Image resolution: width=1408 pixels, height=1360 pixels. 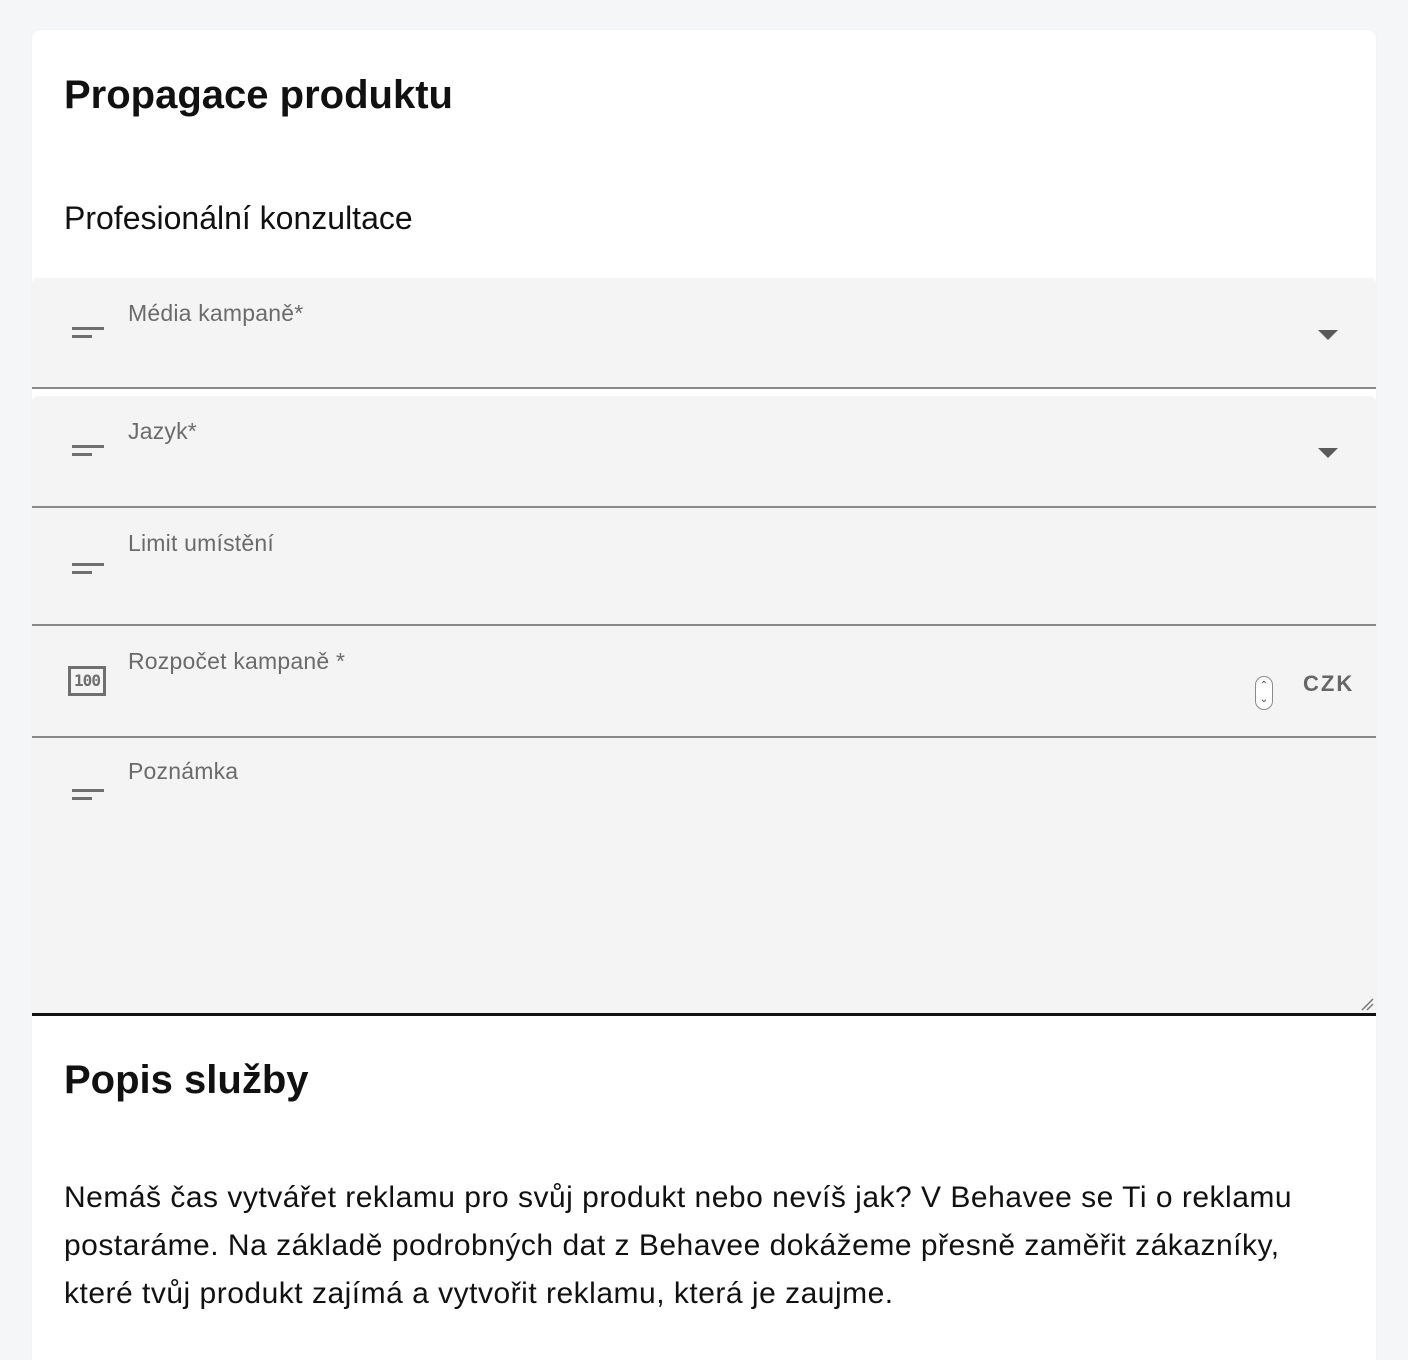 I want to click on language-select: Jazyk*, so click(x=704, y=452).